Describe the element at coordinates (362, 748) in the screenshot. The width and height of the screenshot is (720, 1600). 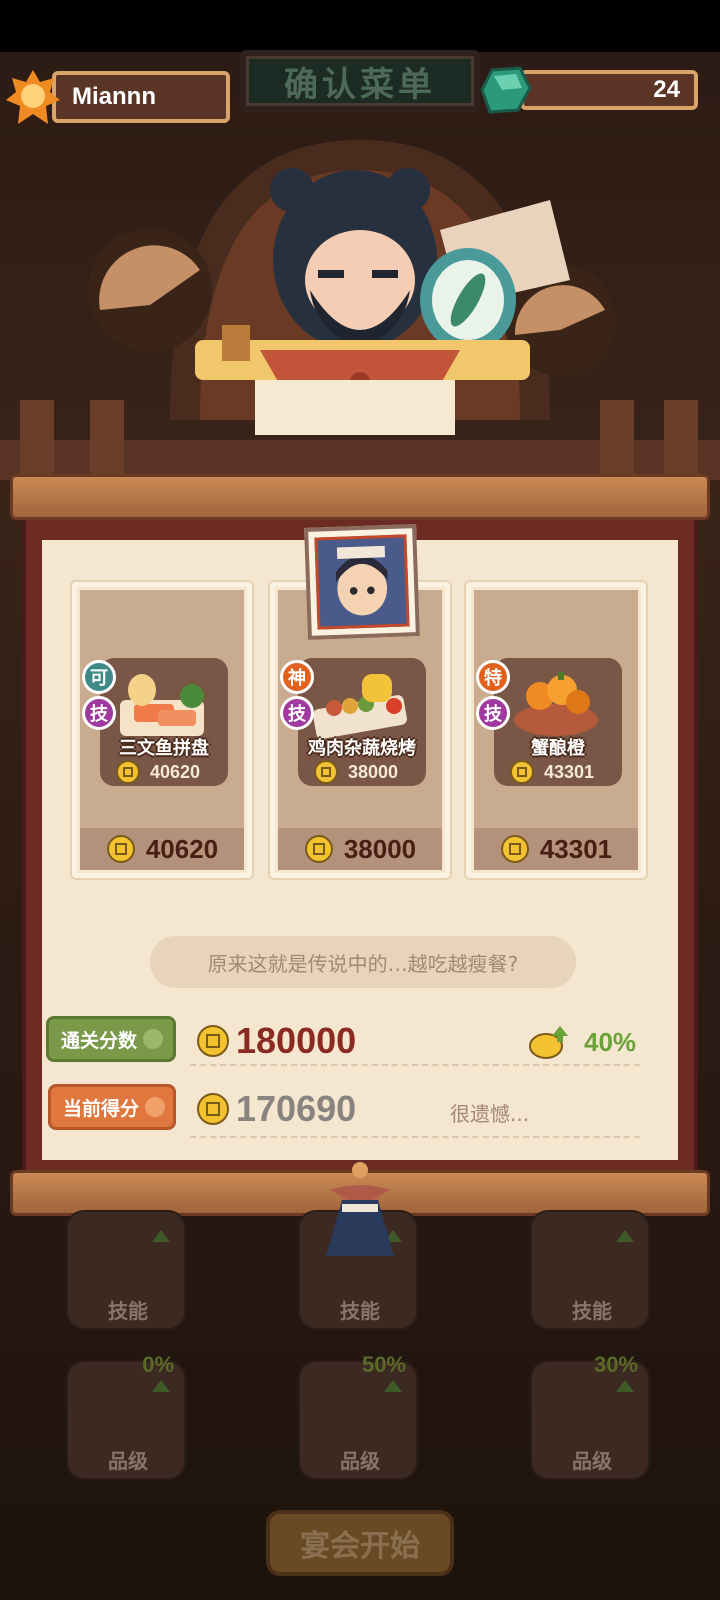
I see `dish-name: 鸡肉杂蔬烧烤` at that location.